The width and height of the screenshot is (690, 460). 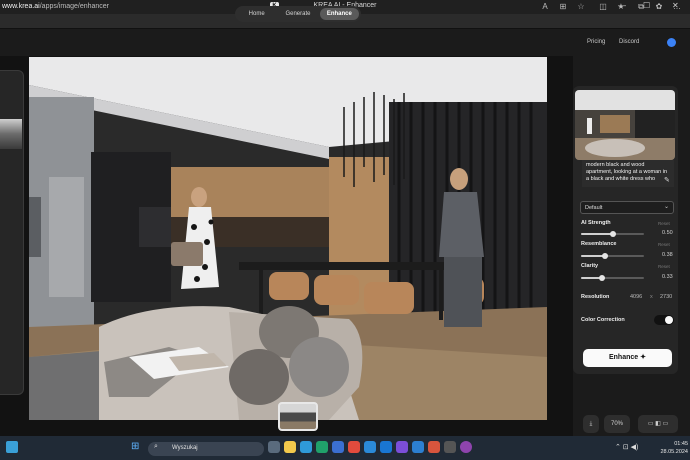 What do you see at coordinates (545, 6) in the screenshot?
I see `read-aloud-icon: A` at bounding box center [545, 6].